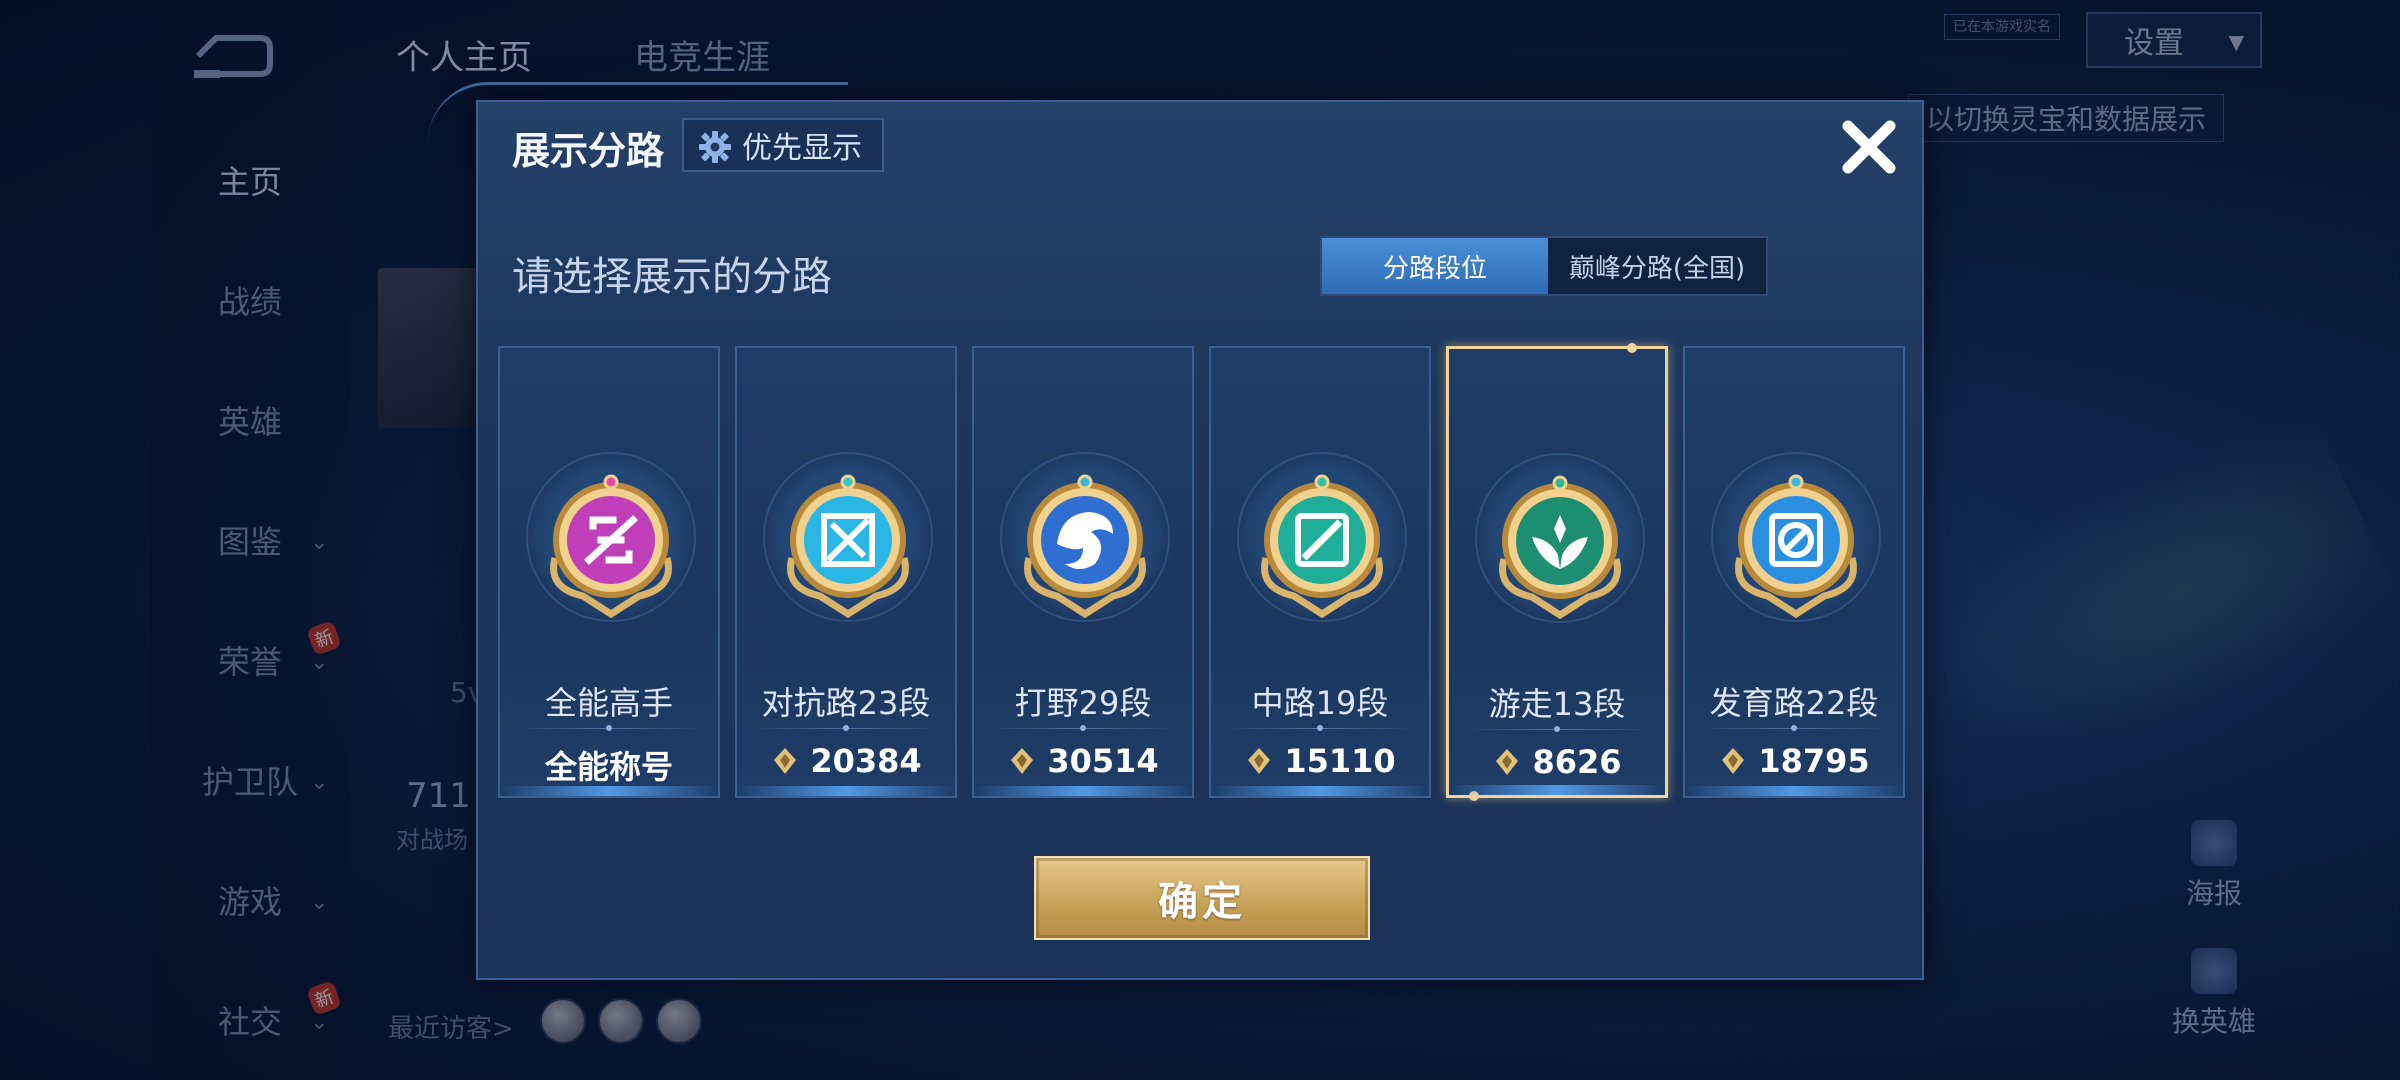 The height and width of the screenshot is (1080, 2400). What do you see at coordinates (1435, 266) in the screenshot?
I see `toggle-lane-rank: 分路段位` at bounding box center [1435, 266].